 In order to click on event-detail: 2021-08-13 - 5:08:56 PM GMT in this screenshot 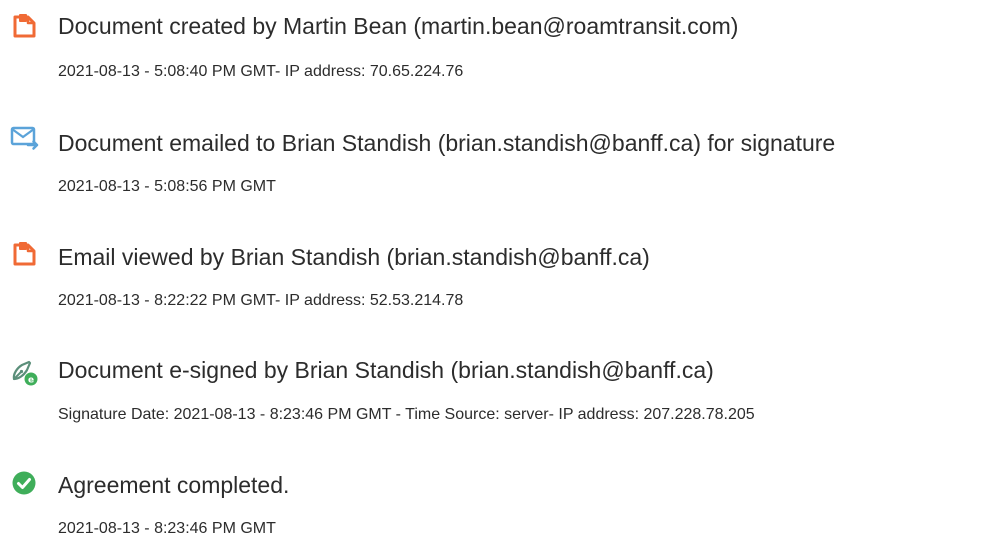, I will do `click(167, 186)`.